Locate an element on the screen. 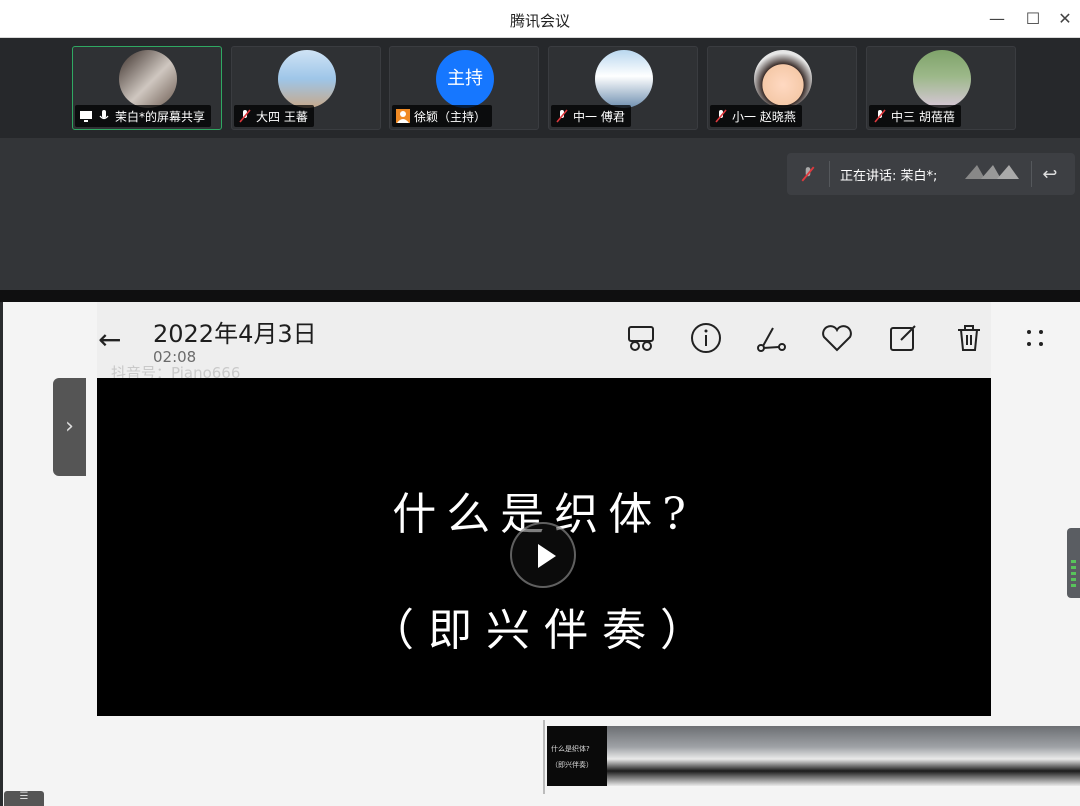  title-bar: 腾讯会议 — ☐ ✕ is located at coordinates (540, 19).